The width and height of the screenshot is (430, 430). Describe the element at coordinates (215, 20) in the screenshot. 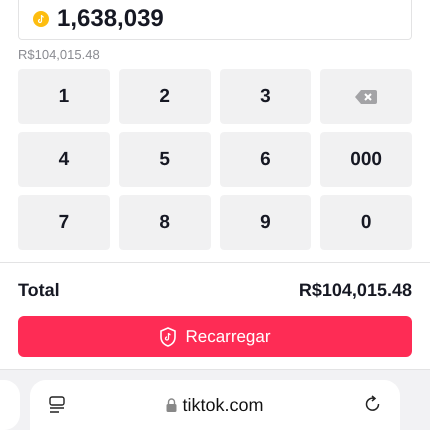

I see `amount-field: 1,638,039` at that location.